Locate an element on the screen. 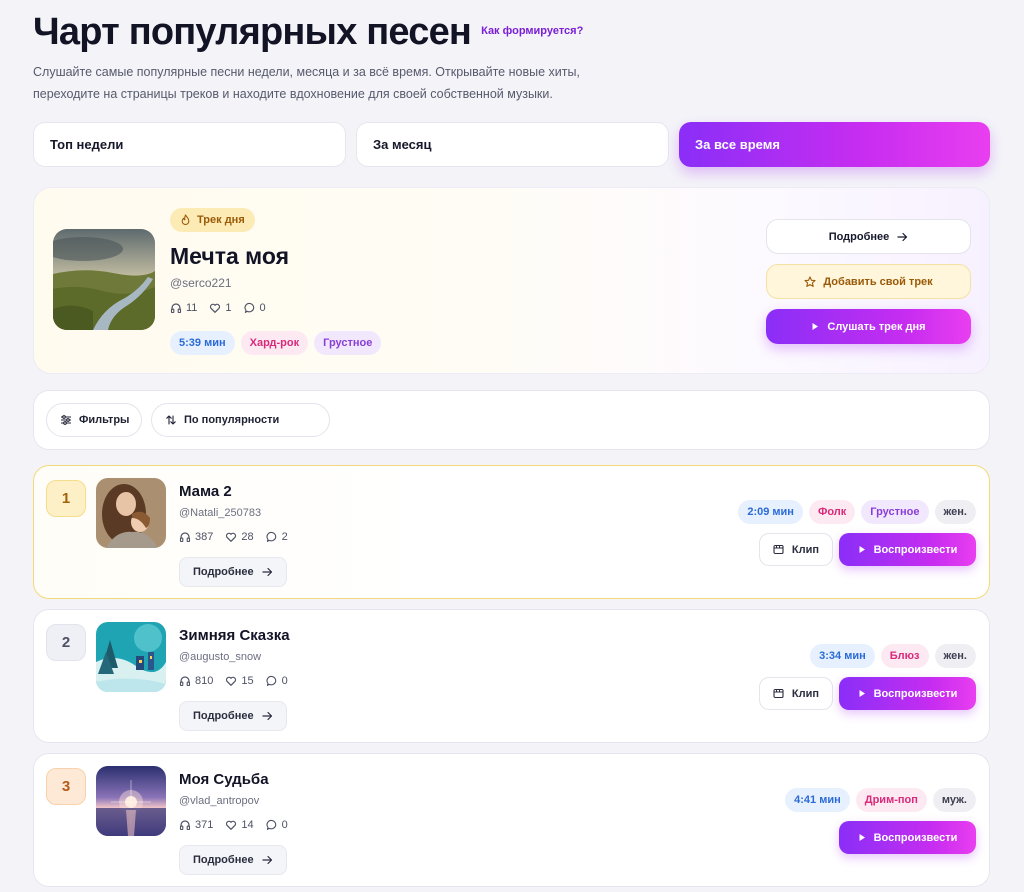 The height and width of the screenshot is (892, 1024). track-author: @vlad_antropov is located at coordinates (219, 801).